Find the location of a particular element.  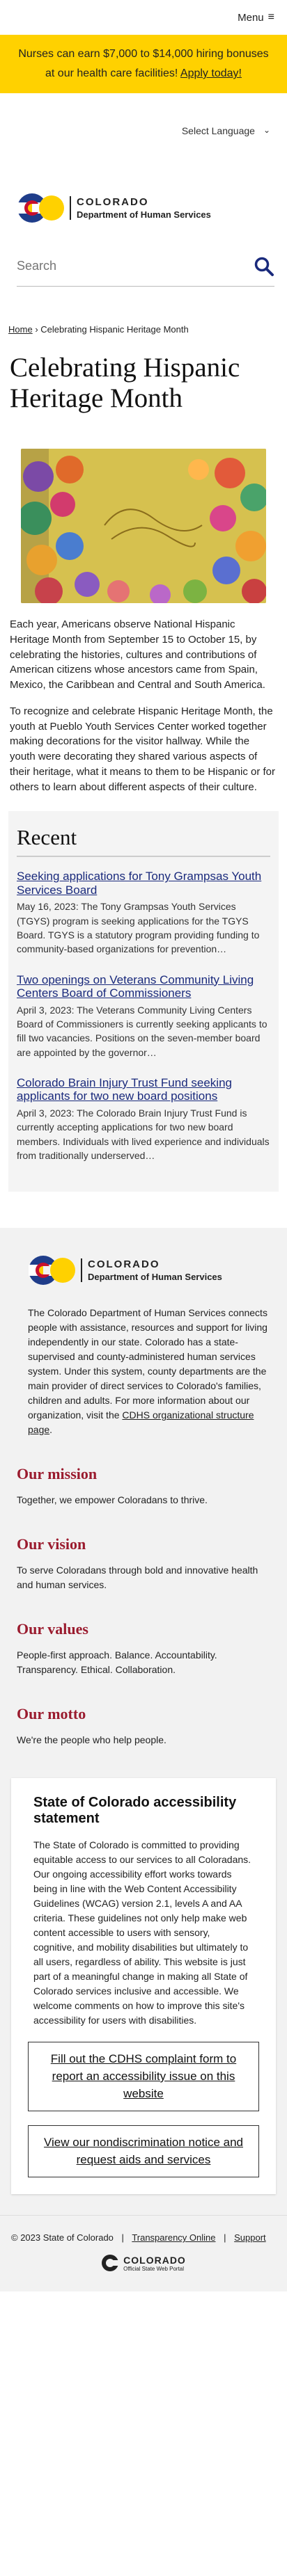

footer-cdhs-logo: COLORADO Department of Human Services is located at coordinates (143, 1270).